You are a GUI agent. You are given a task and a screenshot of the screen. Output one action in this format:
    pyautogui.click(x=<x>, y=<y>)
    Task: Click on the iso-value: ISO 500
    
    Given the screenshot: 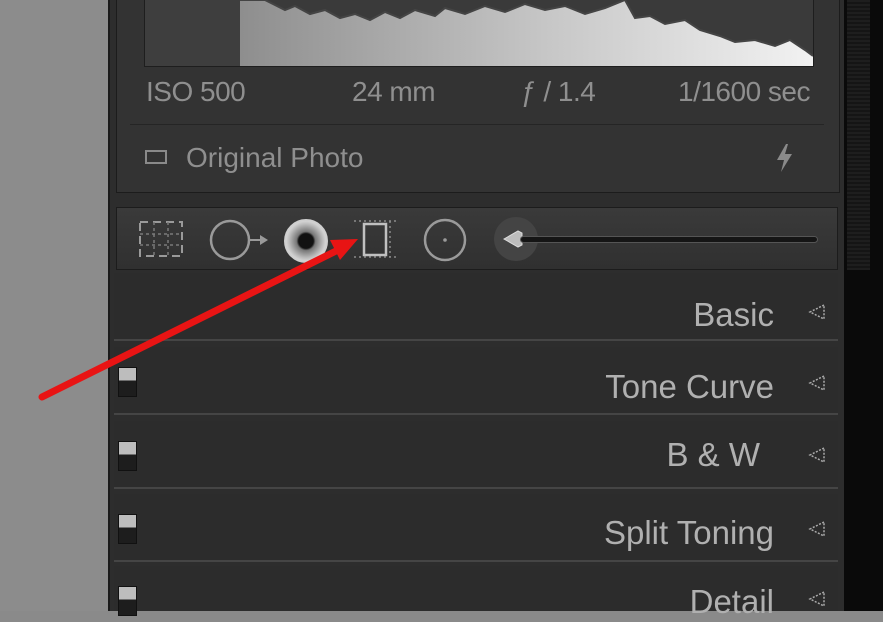 What is the action you would take?
    pyautogui.click(x=196, y=91)
    